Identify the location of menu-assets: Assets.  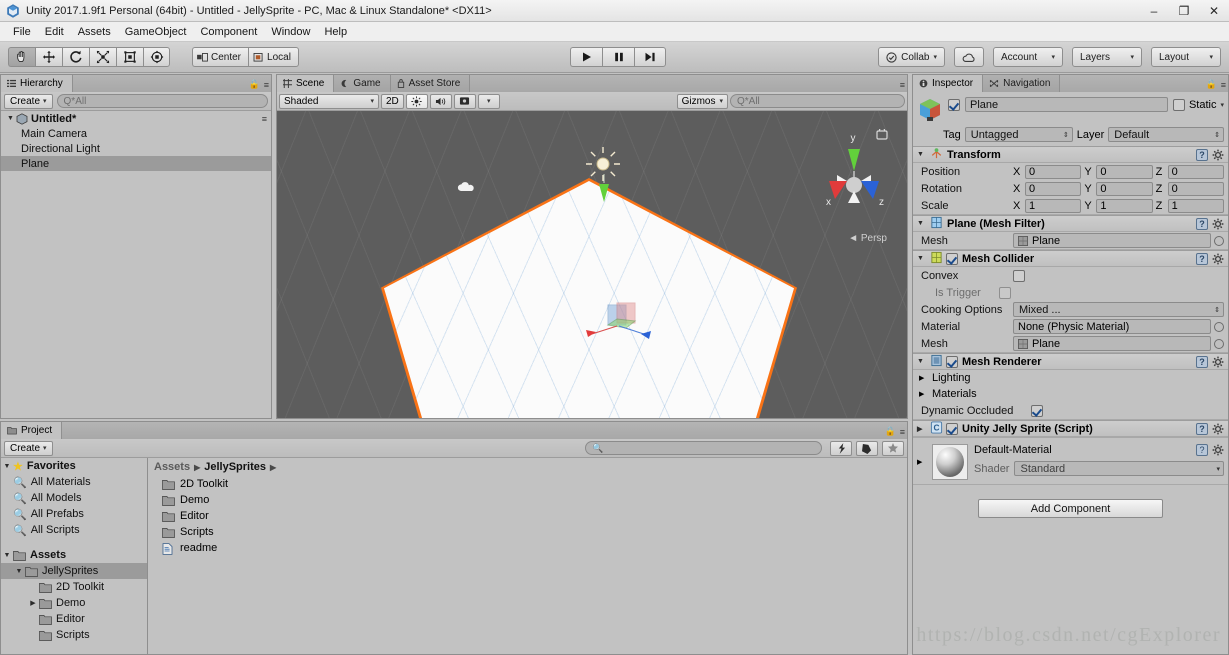
(94, 32).